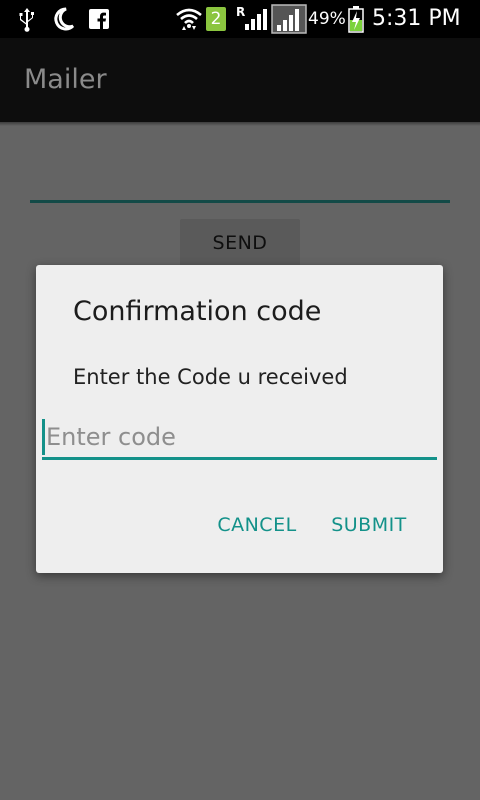 This screenshot has width=480, height=800. I want to click on sim-badge-label: 2, so click(216, 19).